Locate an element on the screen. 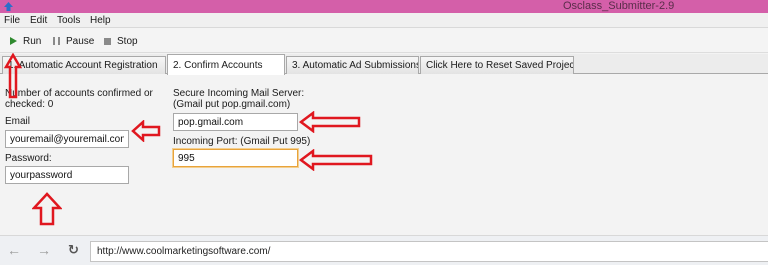 This screenshot has width=768, height=265. title-bar: Osclass_Submitter-2.9 is located at coordinates (384, 6).